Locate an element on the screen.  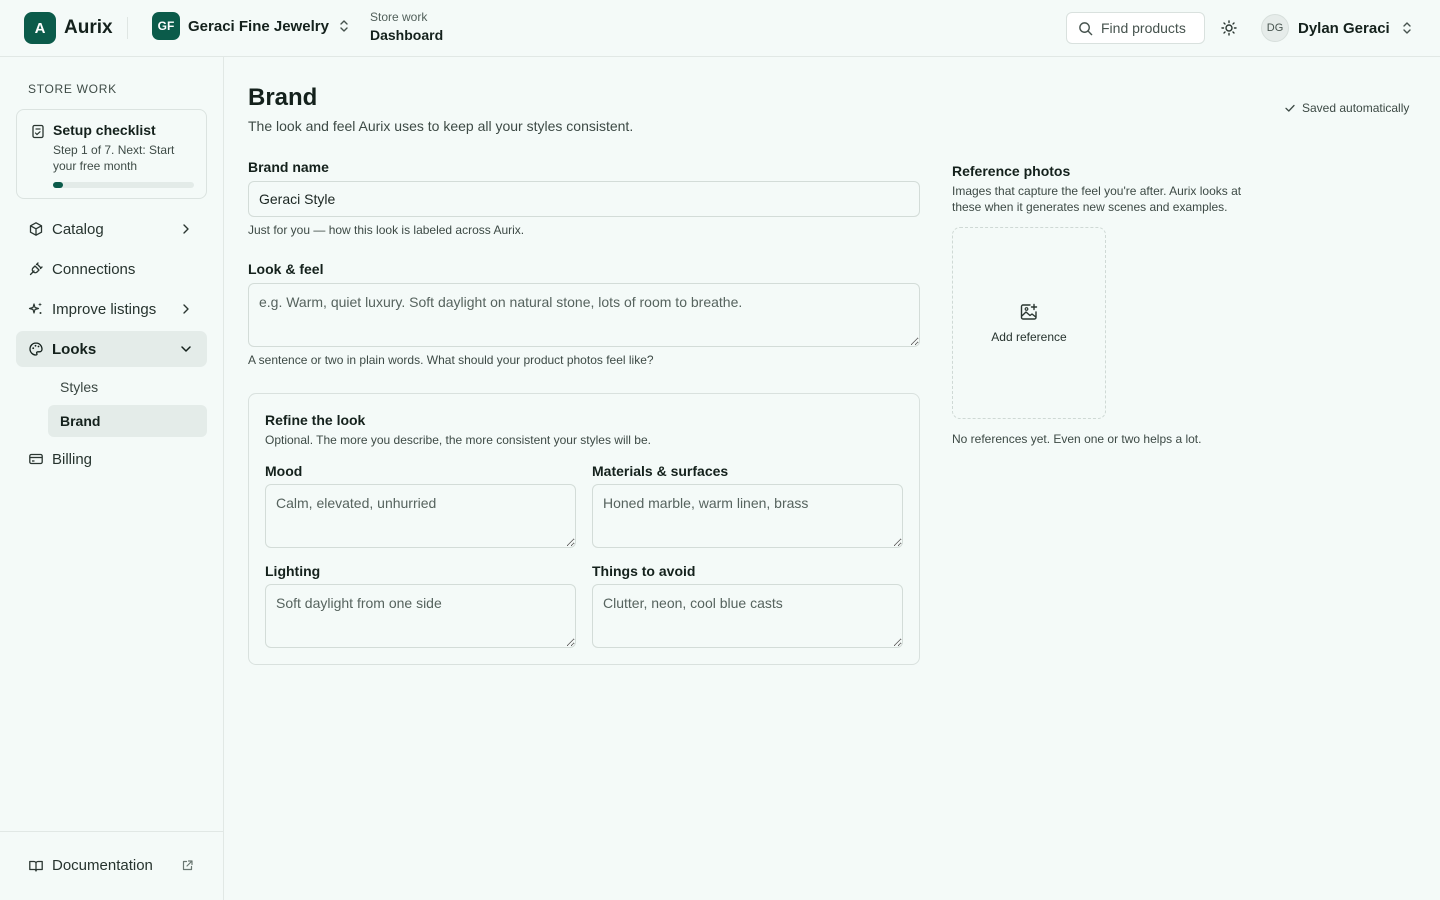
avatar: DG is located at coordinates (1275, 28).